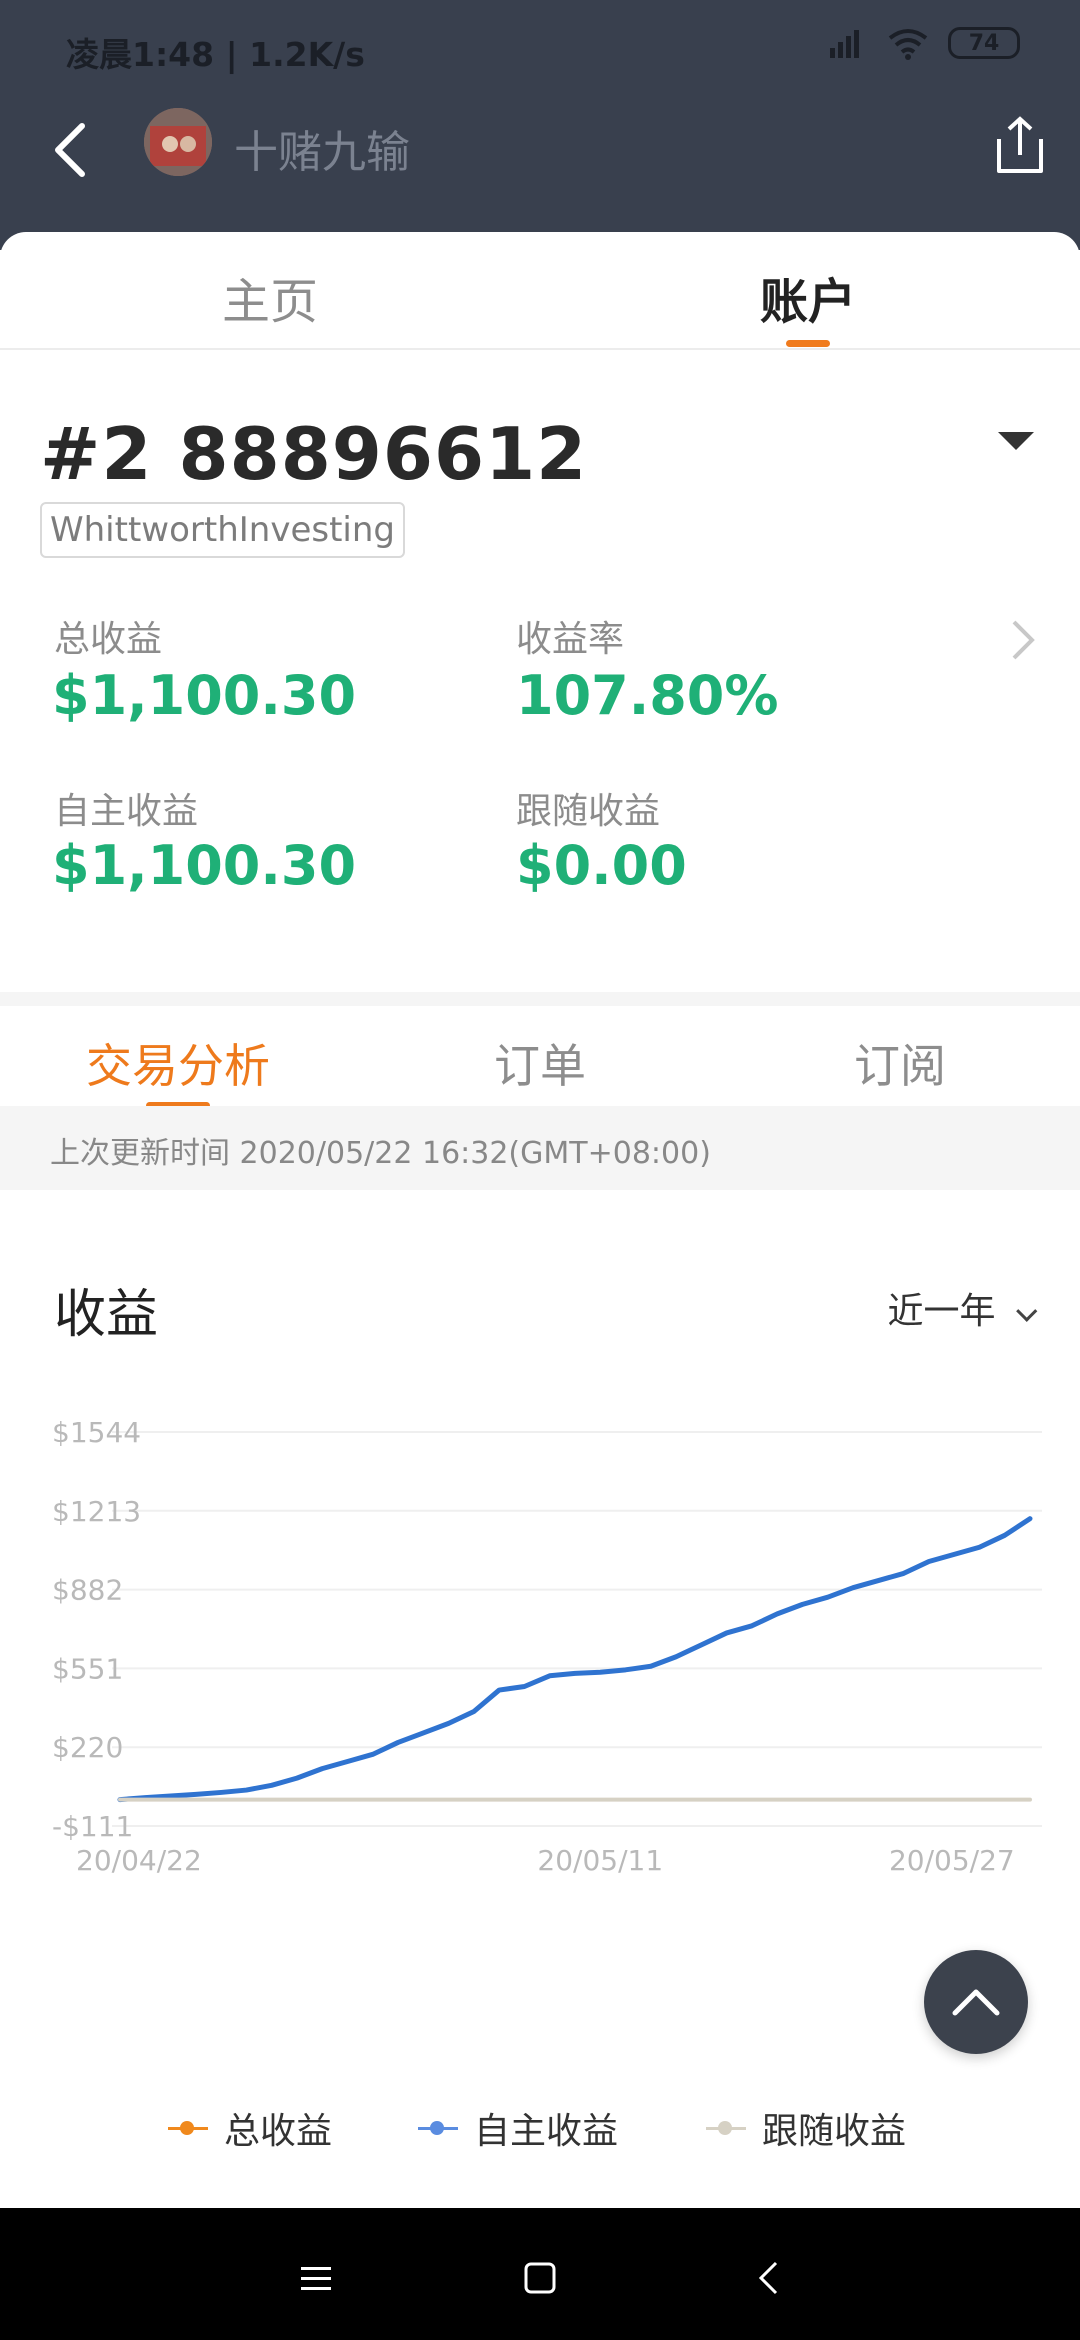  What do you see at coordinates (540, 291) in the screenshot?
I see `top-tabs: 主页 账户` at bounding box center [540, 291].